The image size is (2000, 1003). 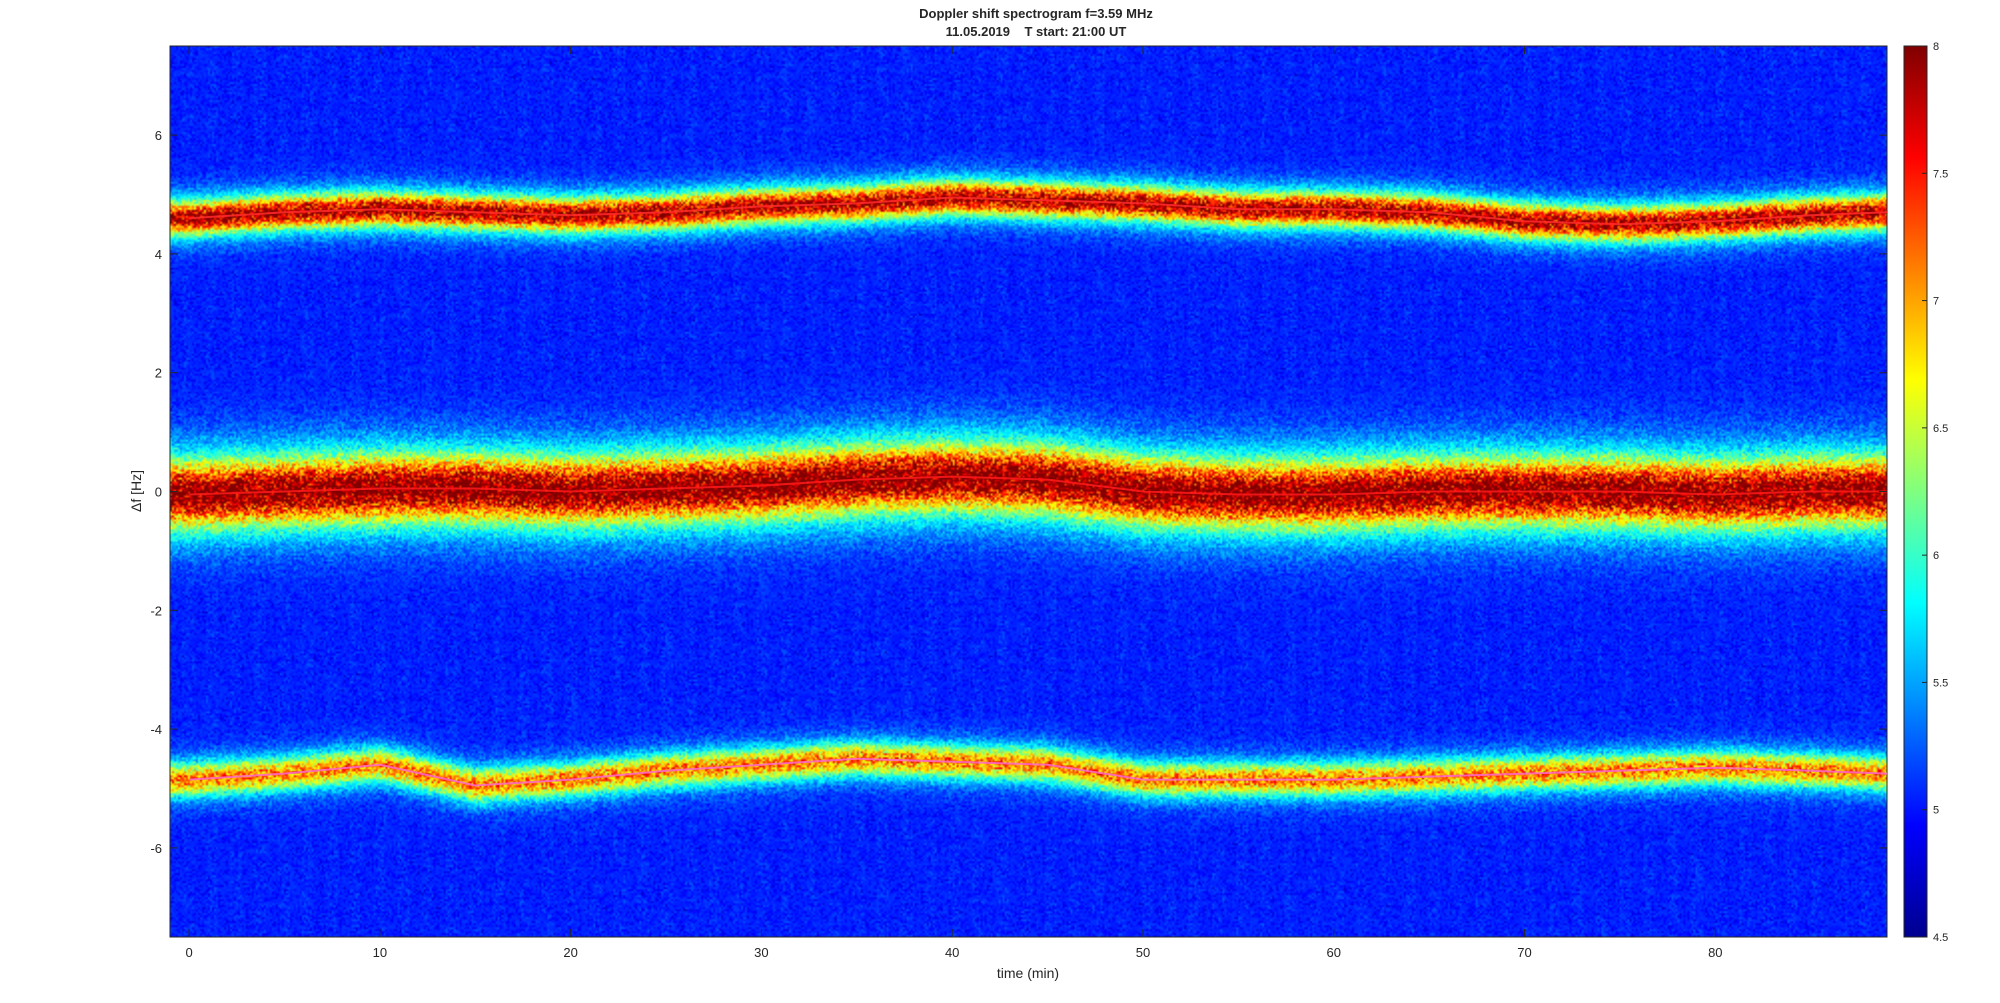 What do you see at coordinates (158, 373) in the screenshot?
I see `y-tick-label: 2` at bounding box center [158, 373].